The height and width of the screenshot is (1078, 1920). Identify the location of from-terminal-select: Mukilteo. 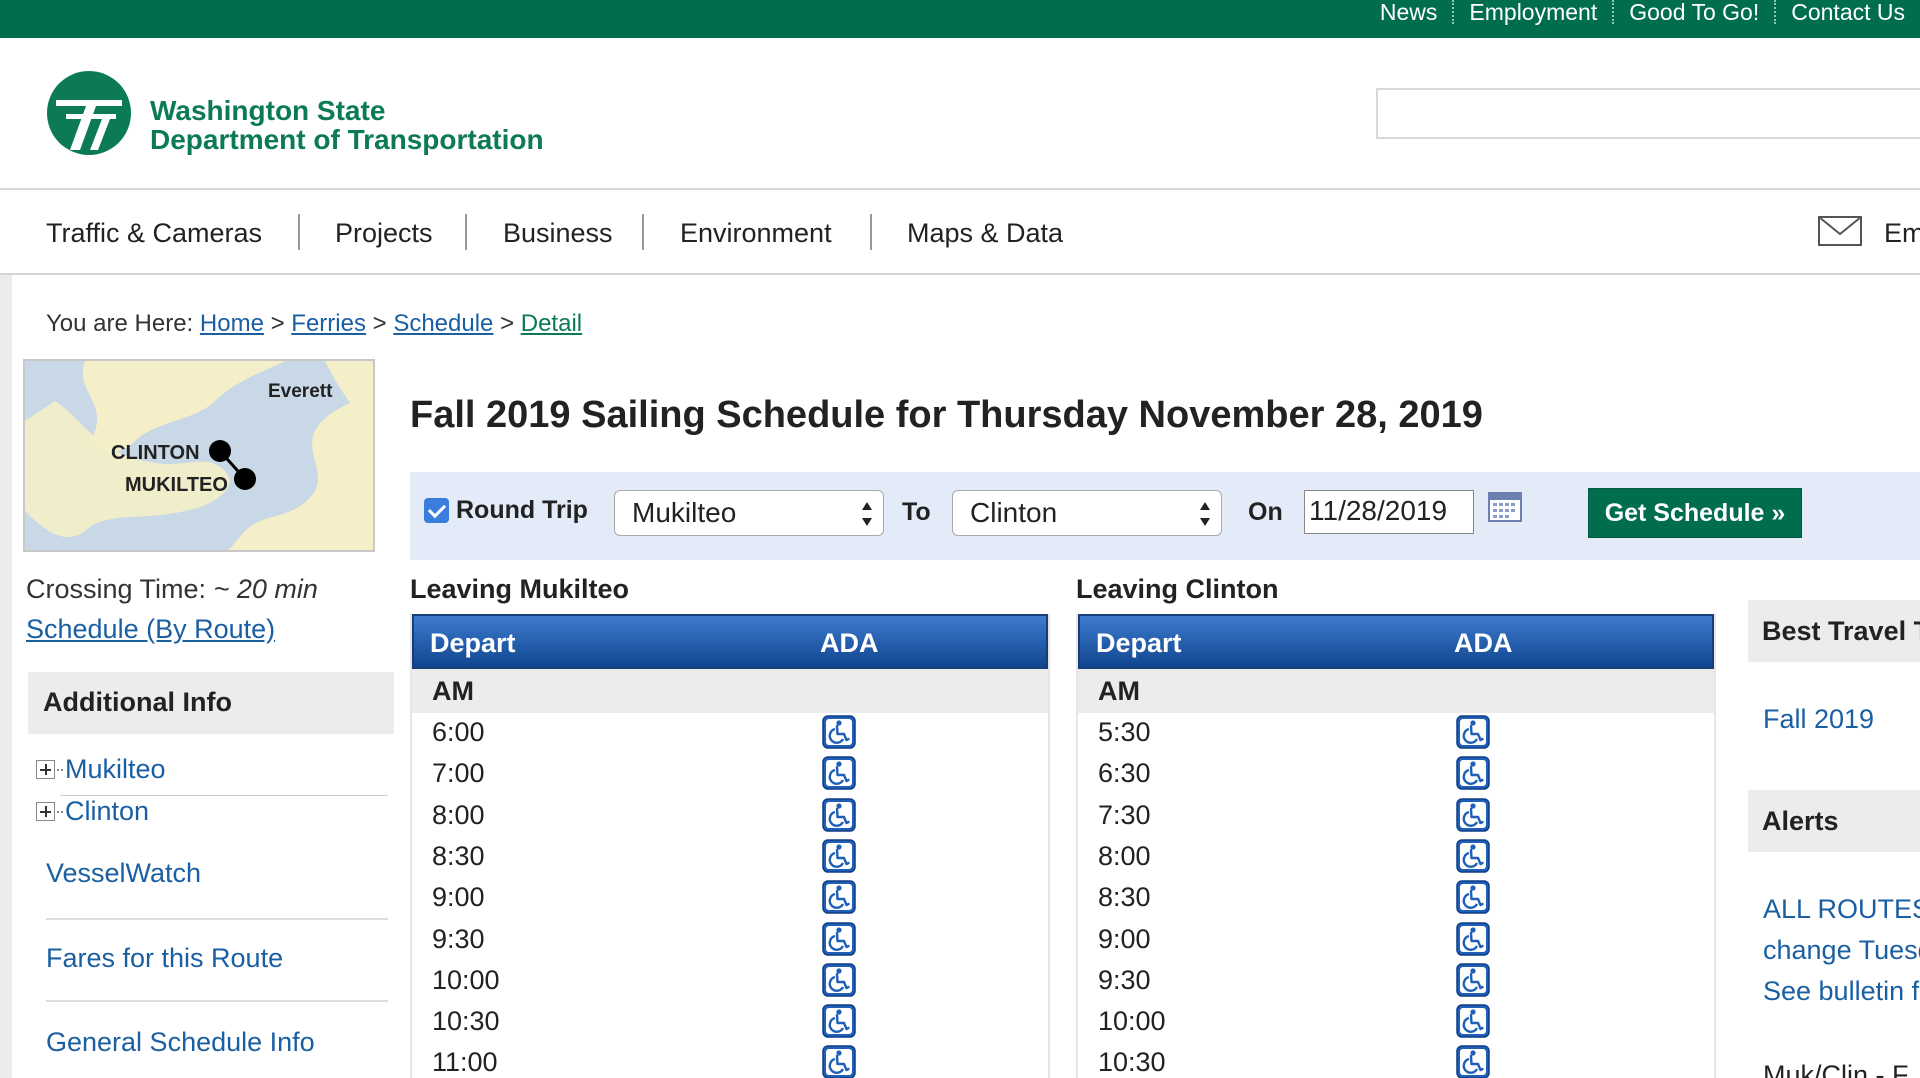
(749, 513).